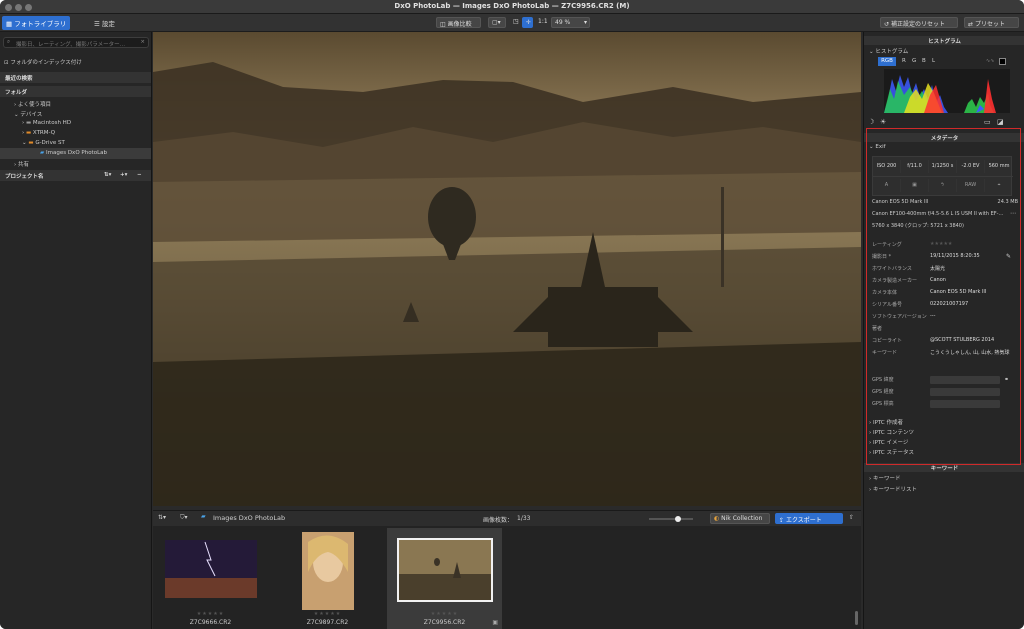  I want to click on compare-button: ◫ 画像比較, so click(458, 22).